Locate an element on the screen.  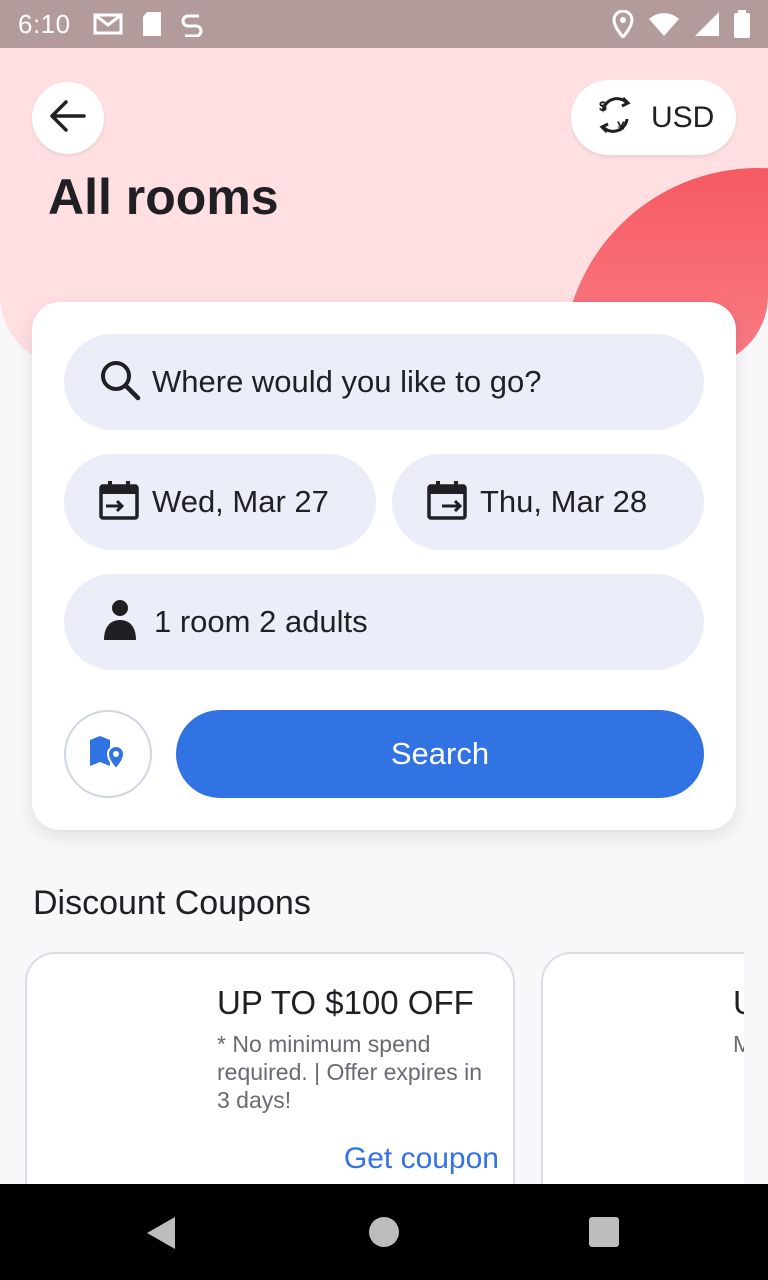
coupon-description: M e is located at coordinates (738, 1044).